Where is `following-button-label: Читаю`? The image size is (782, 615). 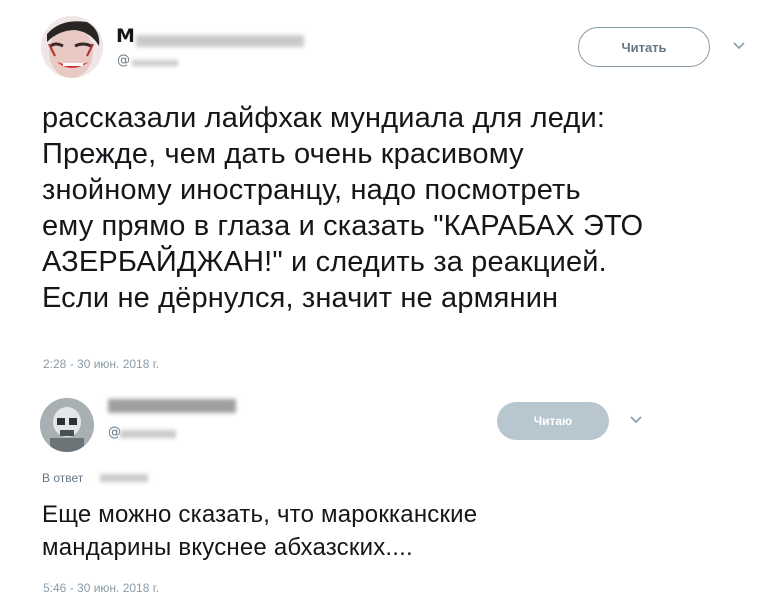 following-button-label: Читаю is located at coordinates (553, 421).